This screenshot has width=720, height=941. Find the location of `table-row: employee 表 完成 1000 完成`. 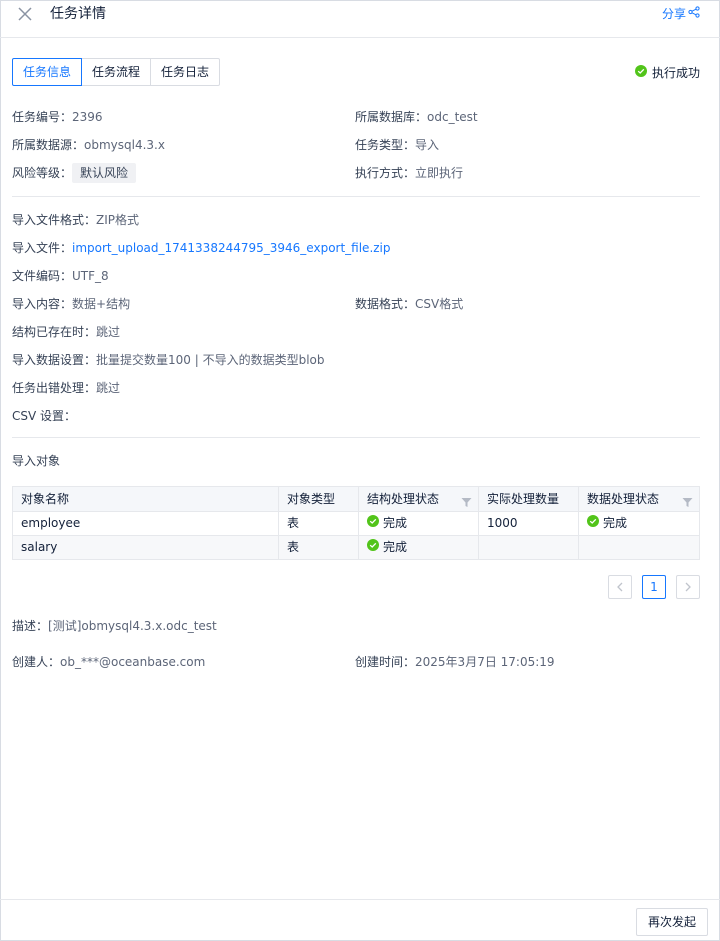

table-row: employee 表 完成 1000 完成 is located at coordinates (356, 523).